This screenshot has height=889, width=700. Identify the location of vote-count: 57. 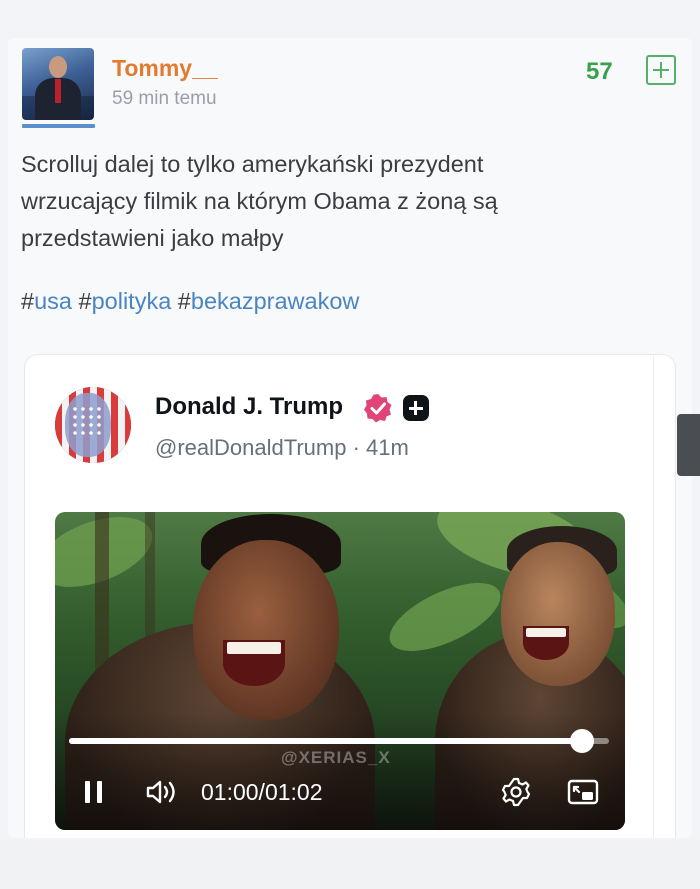
(599, 71).